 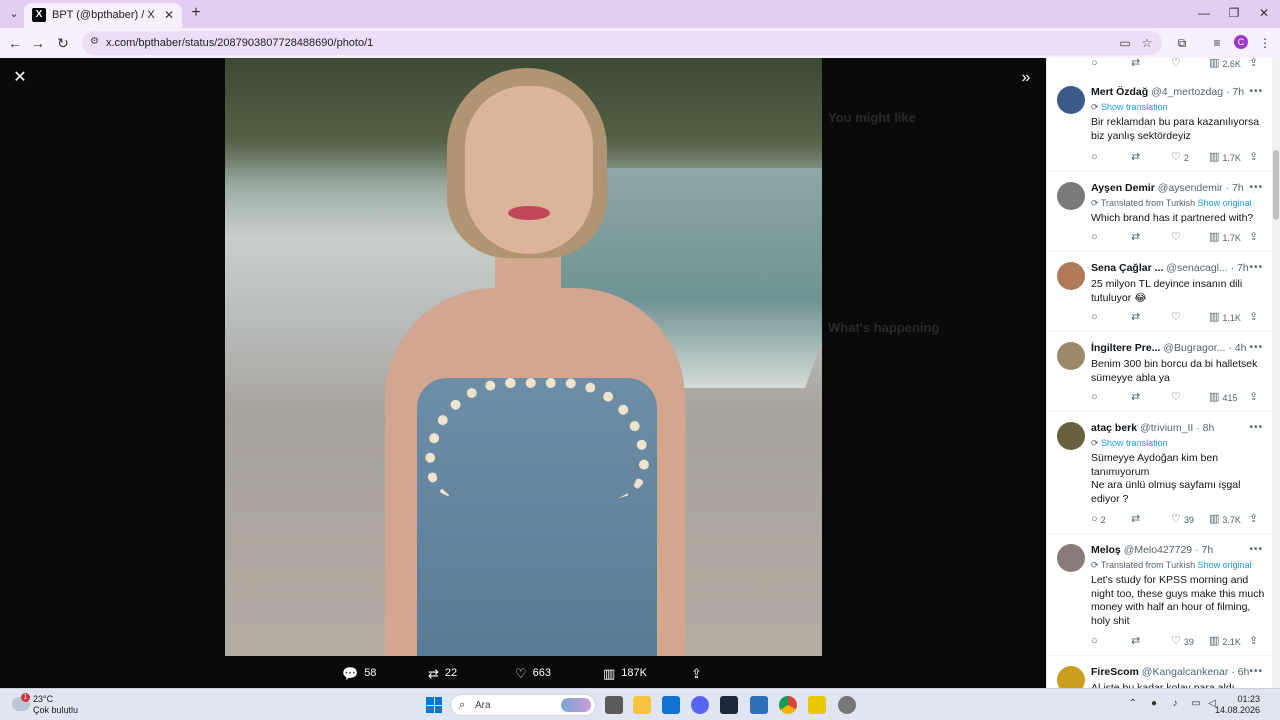 What do you see at coordinates (1119, 92) in the screenshot?
I see `author-name: Mert Özdağ` at bounding box center [1119, 92].